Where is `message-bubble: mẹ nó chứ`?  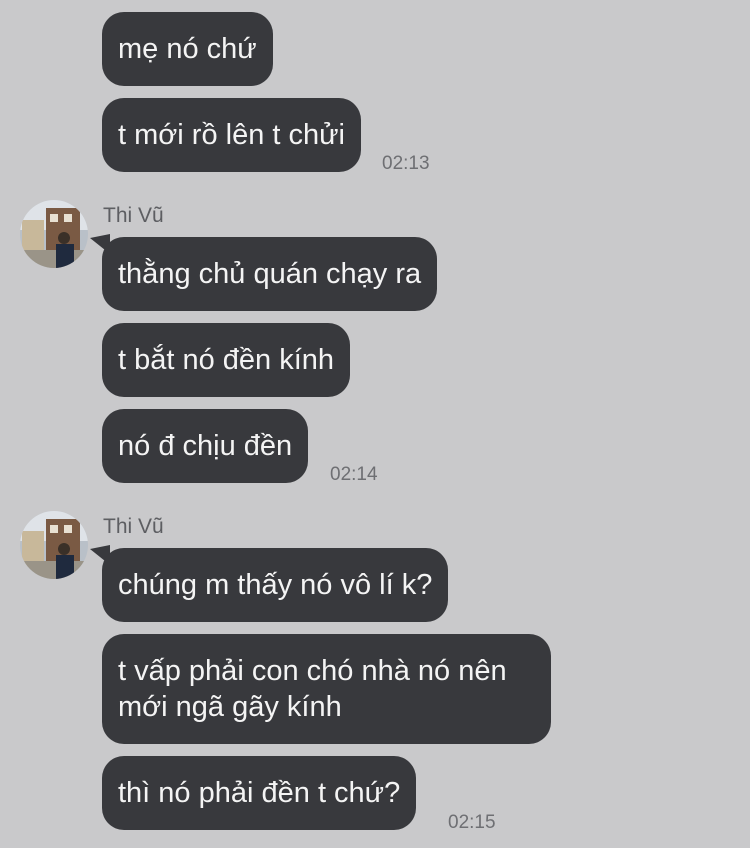
message-bubble: mẹ nó chứ is located at coordinates (187, 49).